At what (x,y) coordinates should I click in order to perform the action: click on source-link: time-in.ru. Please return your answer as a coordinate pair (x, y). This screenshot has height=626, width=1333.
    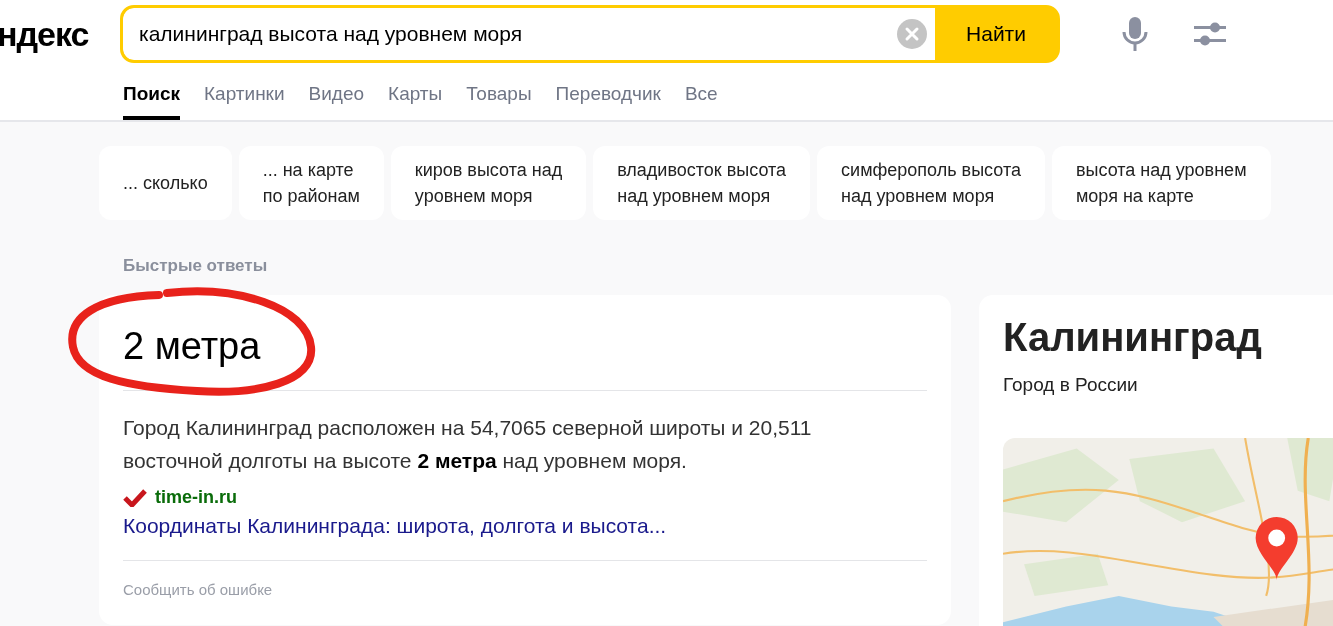
    Looking at the image, I should click on (196, 497).